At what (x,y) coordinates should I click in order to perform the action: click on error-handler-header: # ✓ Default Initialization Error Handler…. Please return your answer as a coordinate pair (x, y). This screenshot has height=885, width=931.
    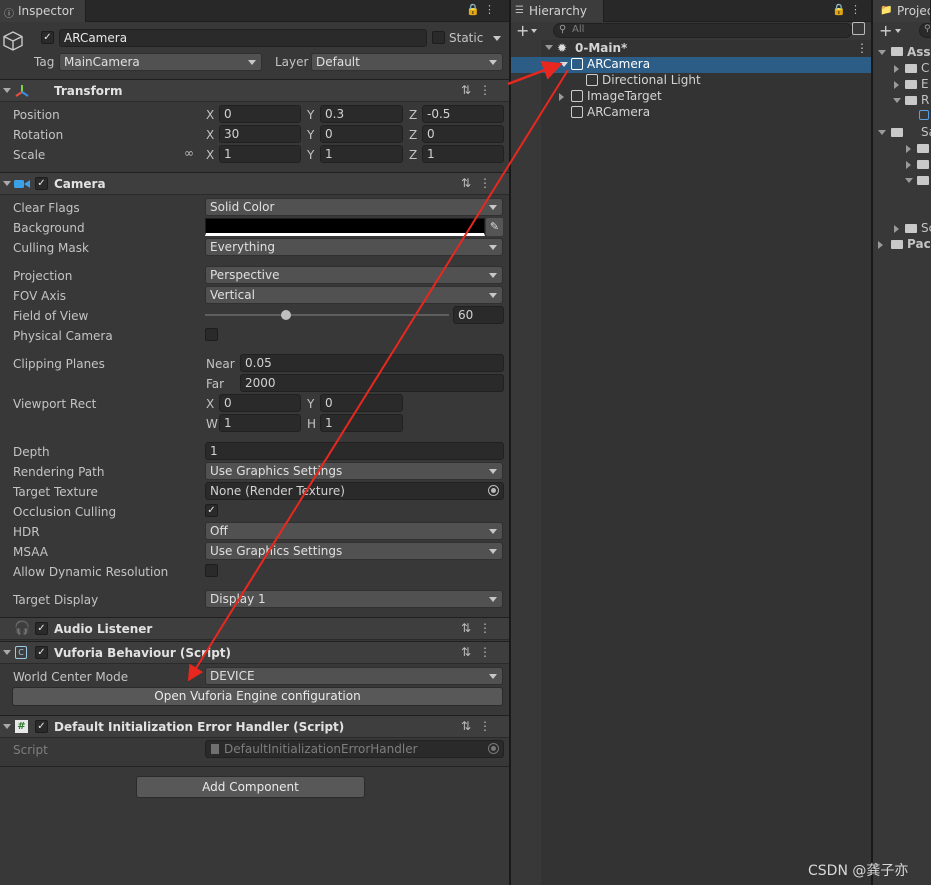
    Looking at the image, I should click on (254, 726).